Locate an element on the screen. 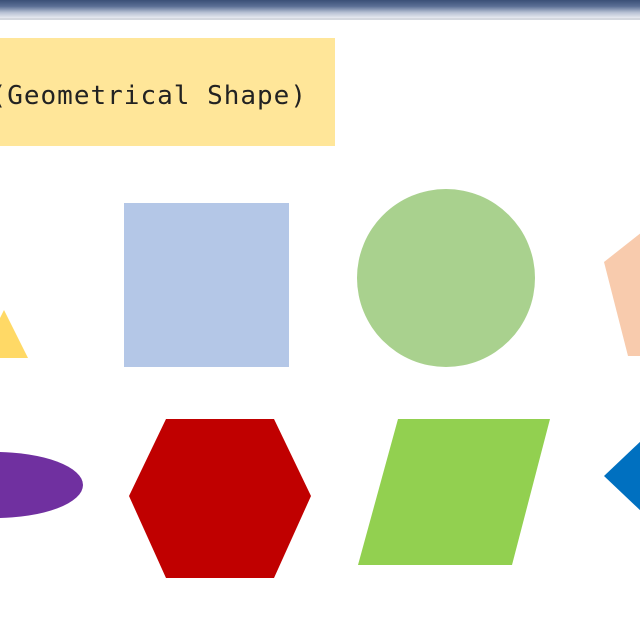 Image resolution: width=640 pixels, height=640 pixels. hexagon-shape is located at coordinates (220, 498).